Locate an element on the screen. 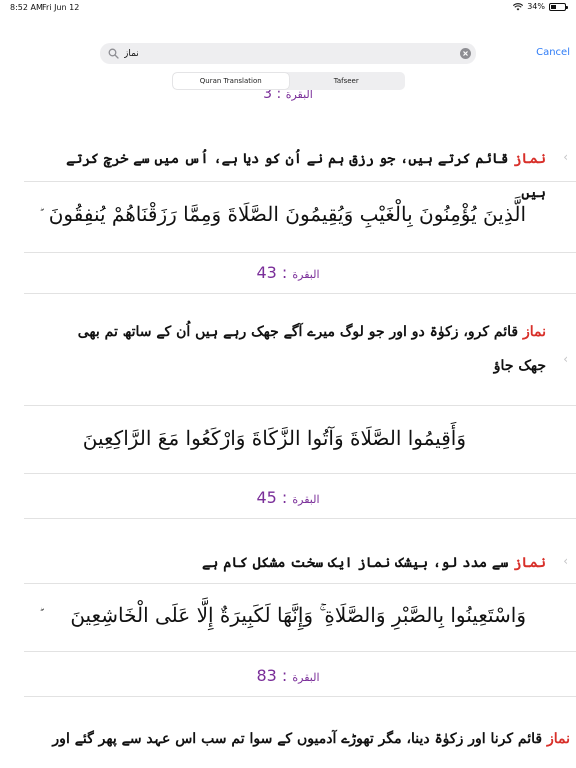 This screenshot has height=768, width=576. status-right: 34% is located at coordinates (540, 6).